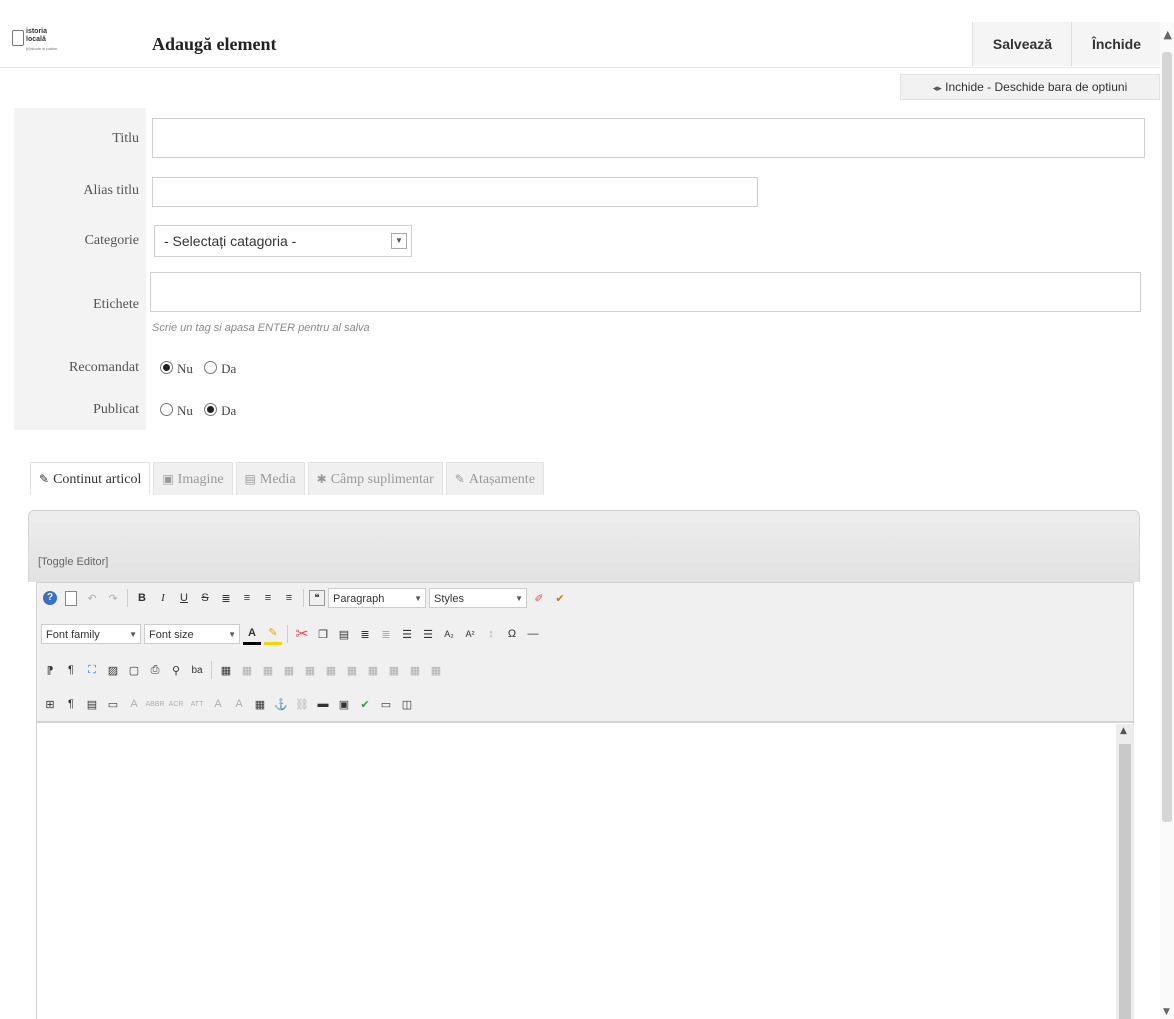  I want to click on toggle-editor-link: [Toggle Editor], so click(73, 562).